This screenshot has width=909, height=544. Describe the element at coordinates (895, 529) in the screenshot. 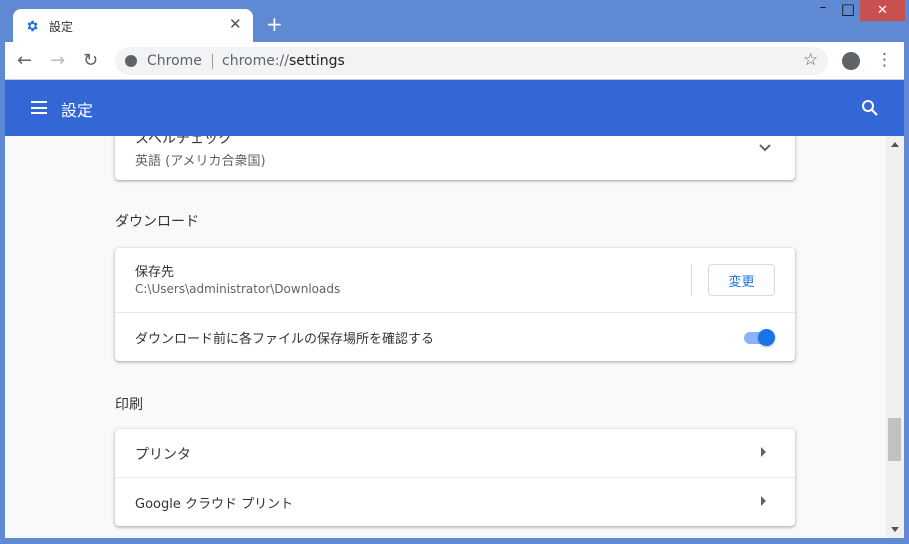

I see `scroll-down-icon` at that location.